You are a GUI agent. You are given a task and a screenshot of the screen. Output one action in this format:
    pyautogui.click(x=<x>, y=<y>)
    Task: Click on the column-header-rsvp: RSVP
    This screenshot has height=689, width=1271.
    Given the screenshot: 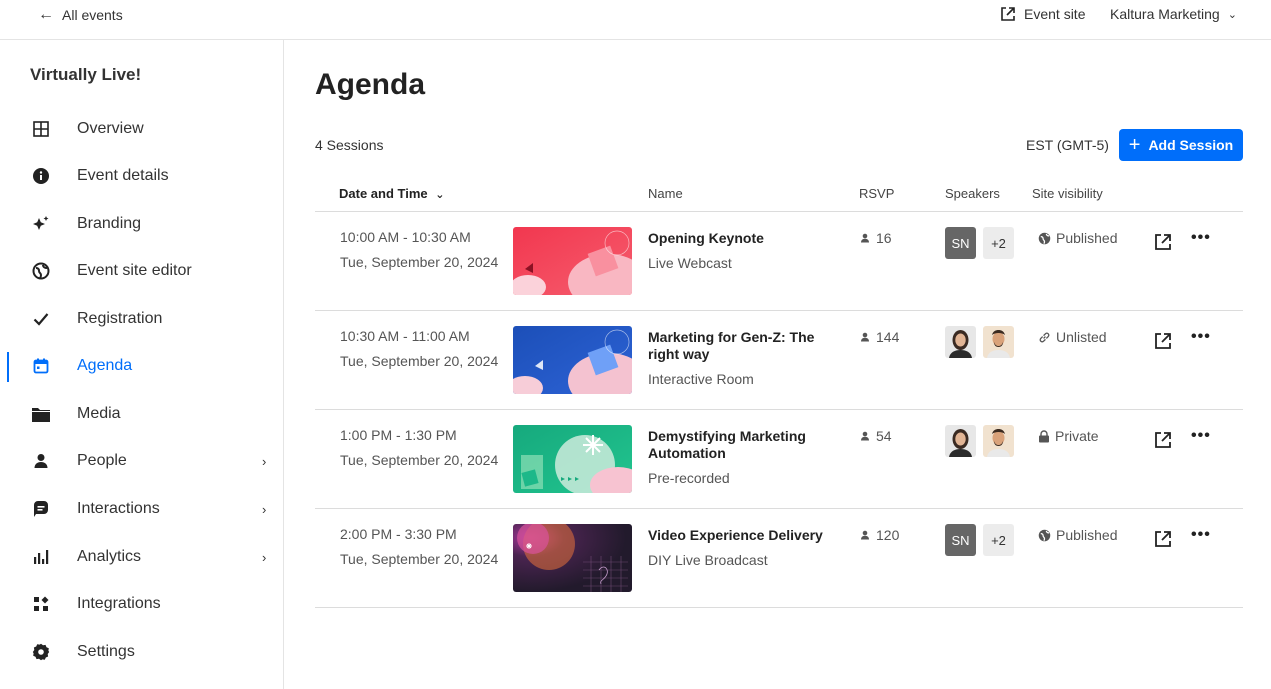 What is the action you would take?
    pyautogui.click(x=877, y=193)
    